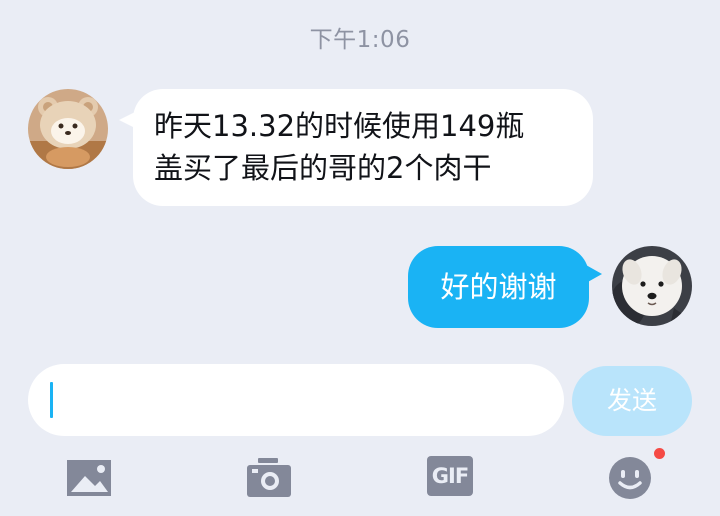 This screenshot has height=516, width=720. I want to click on send-button: 发送, so click(632, 401).